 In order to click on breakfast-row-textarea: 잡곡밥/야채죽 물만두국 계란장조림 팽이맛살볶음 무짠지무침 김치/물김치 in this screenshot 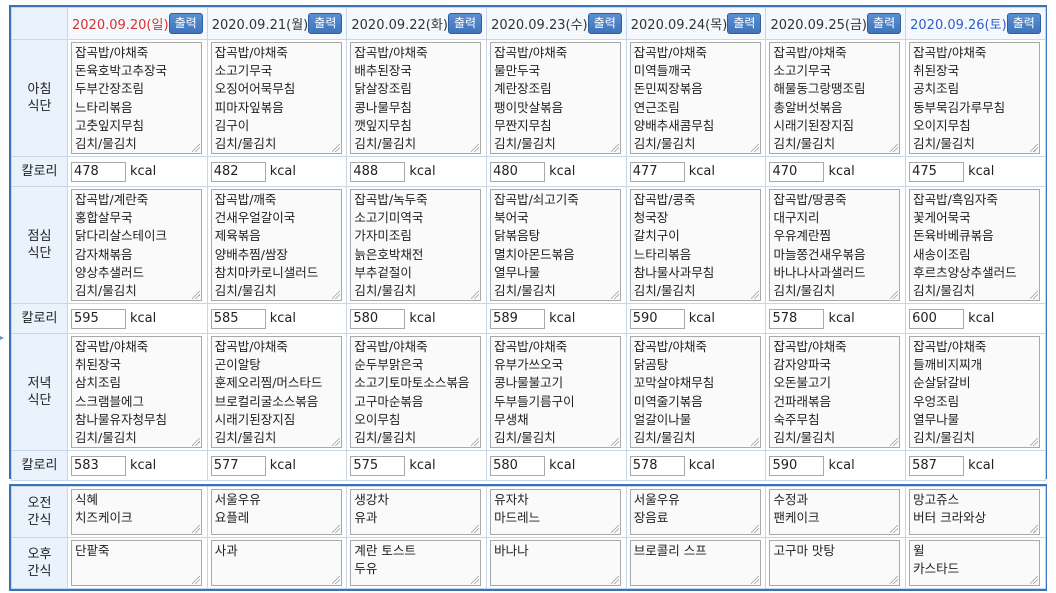, I will do `click(556, 98)`.